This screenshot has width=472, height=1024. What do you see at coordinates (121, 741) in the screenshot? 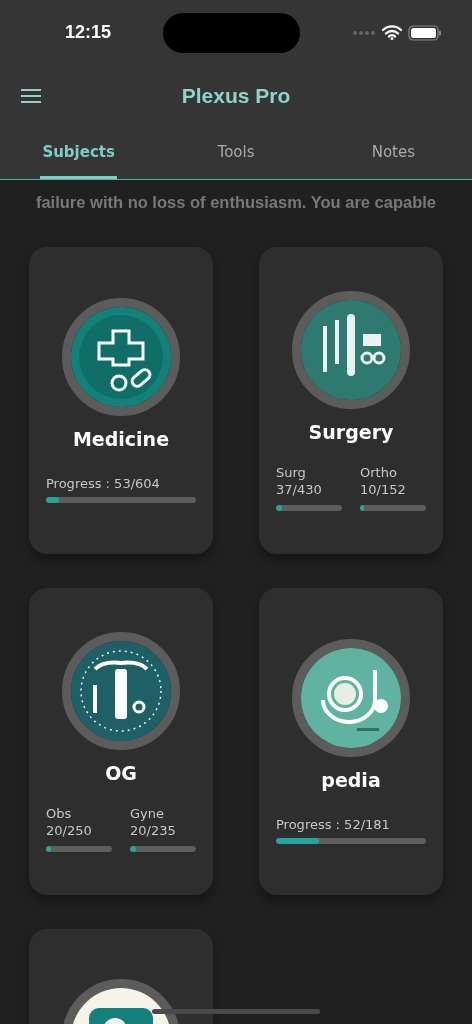
I see `subject-card: OG Obs 20/250 Gyne 20/235` at bounding box center [121, 741].